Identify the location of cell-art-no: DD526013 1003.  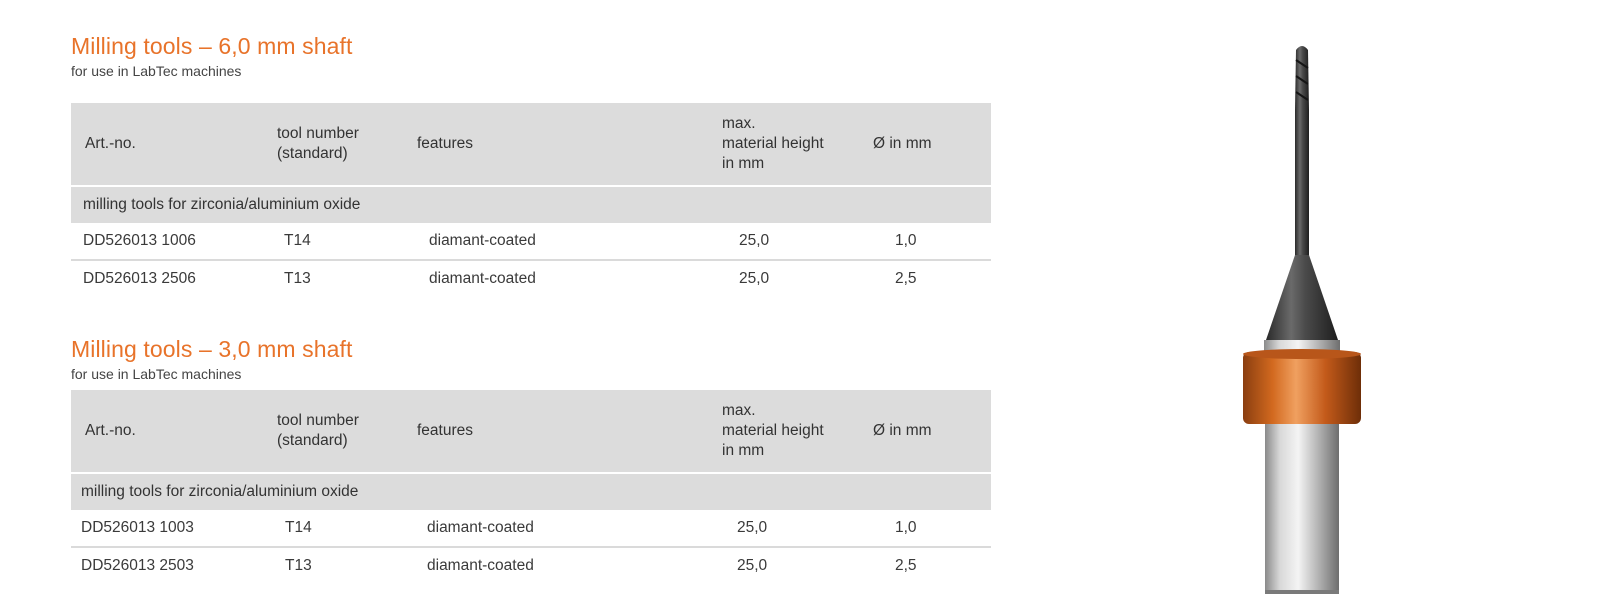
(173, 529).